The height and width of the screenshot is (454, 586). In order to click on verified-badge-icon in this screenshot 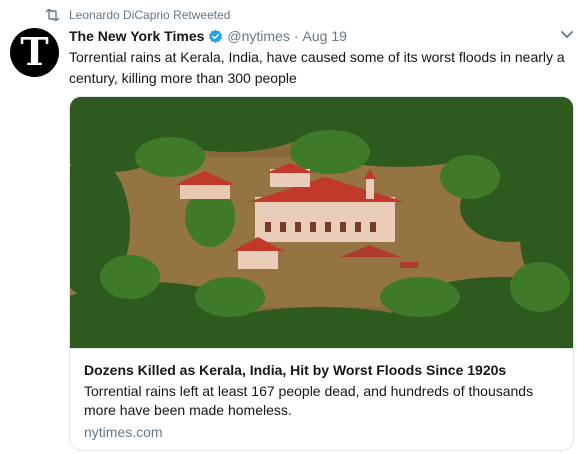, I will do `click(216, 36)`.